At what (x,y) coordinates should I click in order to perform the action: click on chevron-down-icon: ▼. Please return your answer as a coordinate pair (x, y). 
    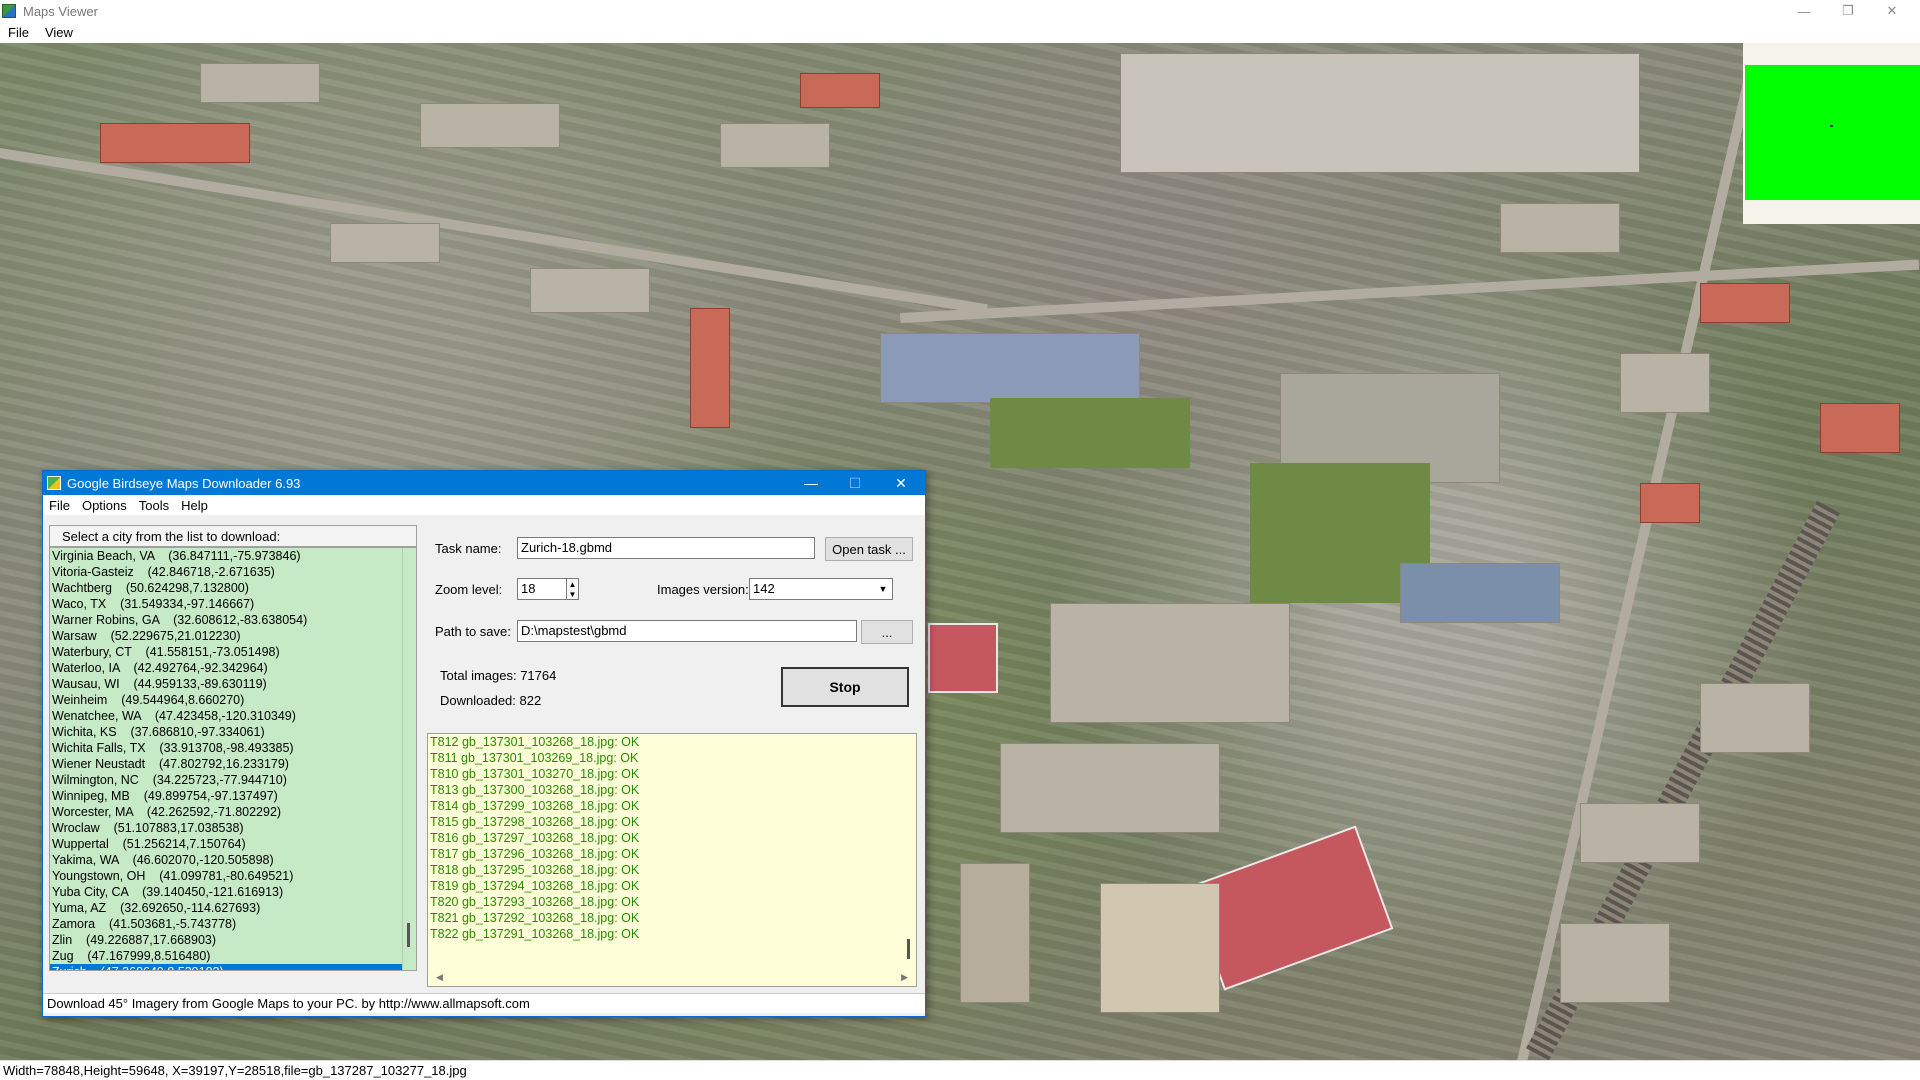
    Looking at the image, I should click on (883, 589).